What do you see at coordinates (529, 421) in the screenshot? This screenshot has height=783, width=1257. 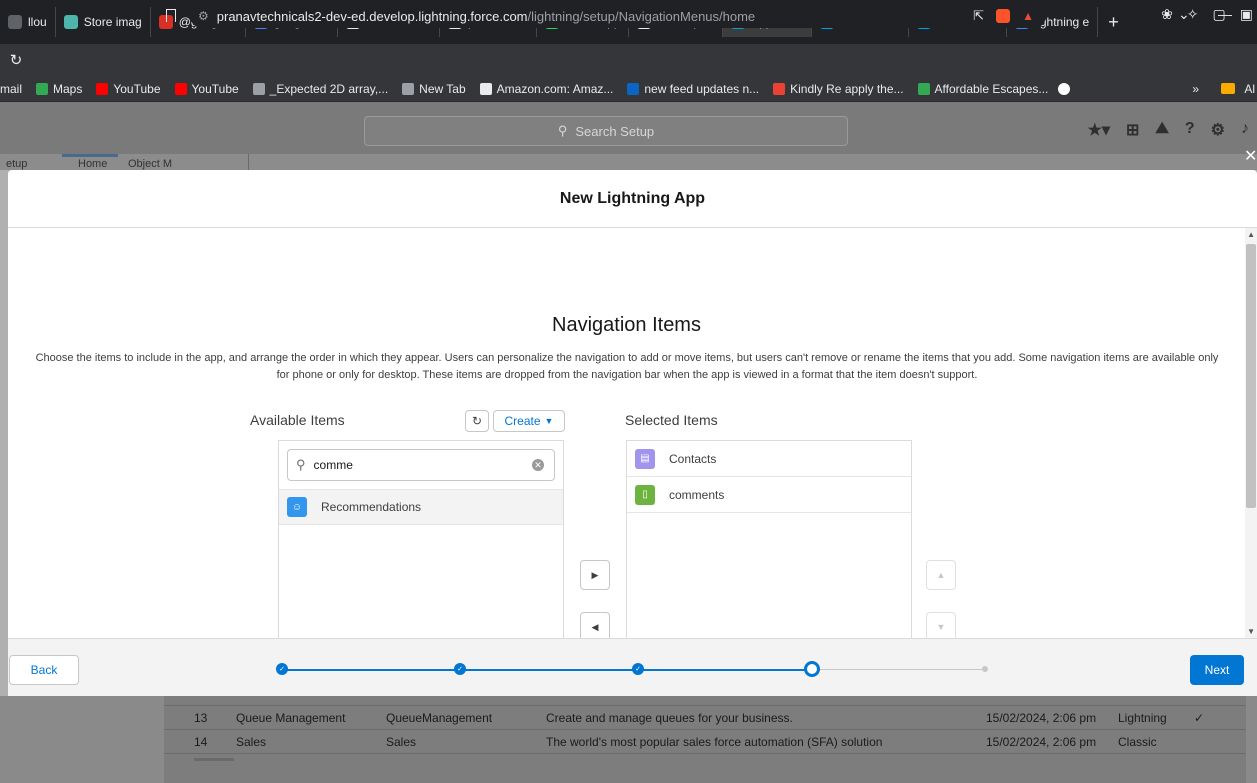 I see `create-button: Create ▼` at bounding box center [529, 421].